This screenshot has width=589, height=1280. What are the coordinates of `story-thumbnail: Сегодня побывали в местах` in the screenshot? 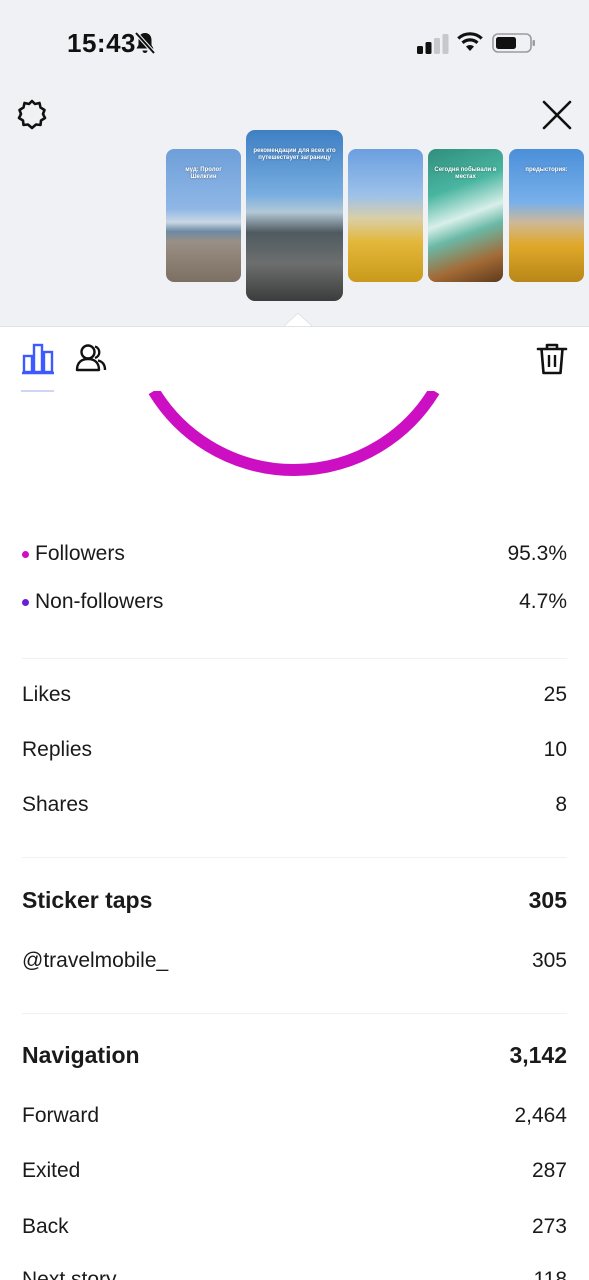 It's located at (465, 215).